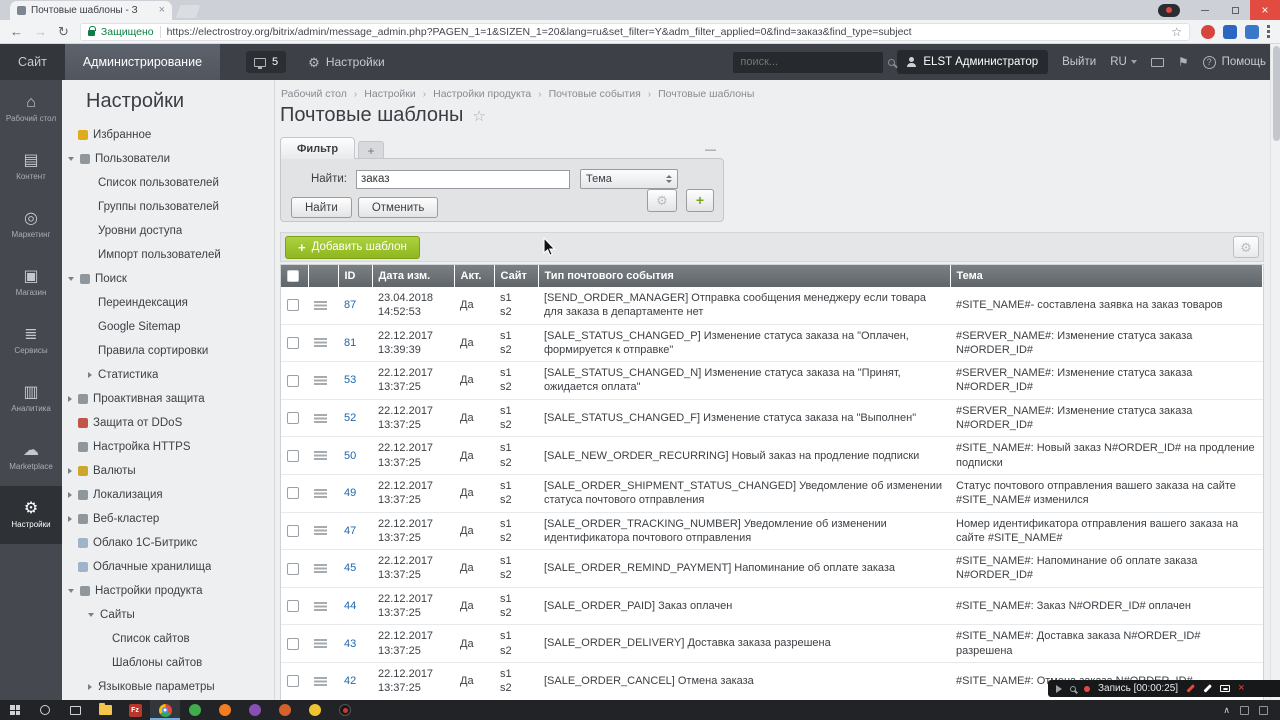  Describe the element at coordinates (1207, 688) in the screenshot. I see `pencil-icon` at that location.